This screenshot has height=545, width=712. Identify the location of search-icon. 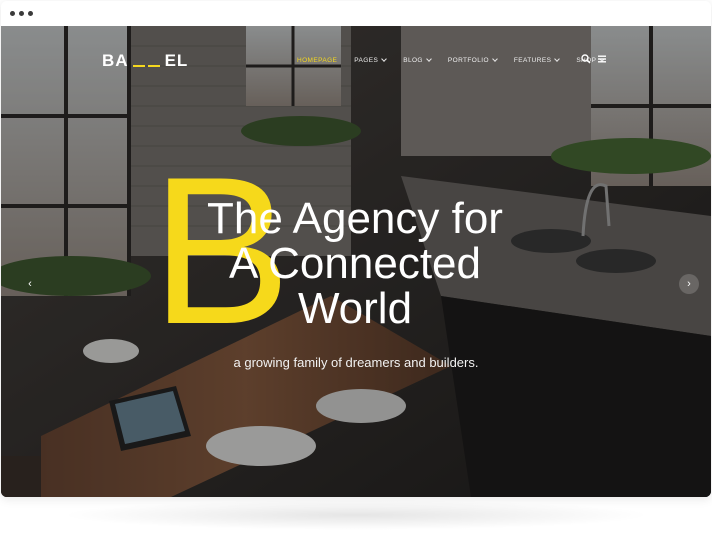
(586, 59).